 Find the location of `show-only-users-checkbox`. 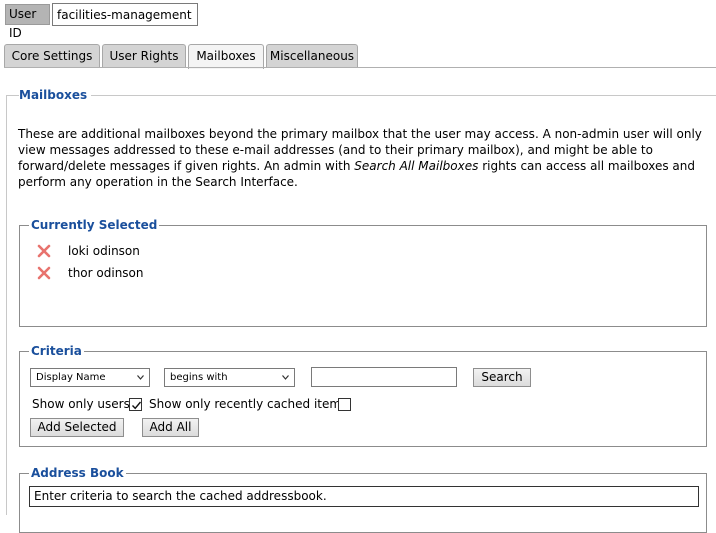

show-only-users-checkbox is located at coordinates (135, 404).